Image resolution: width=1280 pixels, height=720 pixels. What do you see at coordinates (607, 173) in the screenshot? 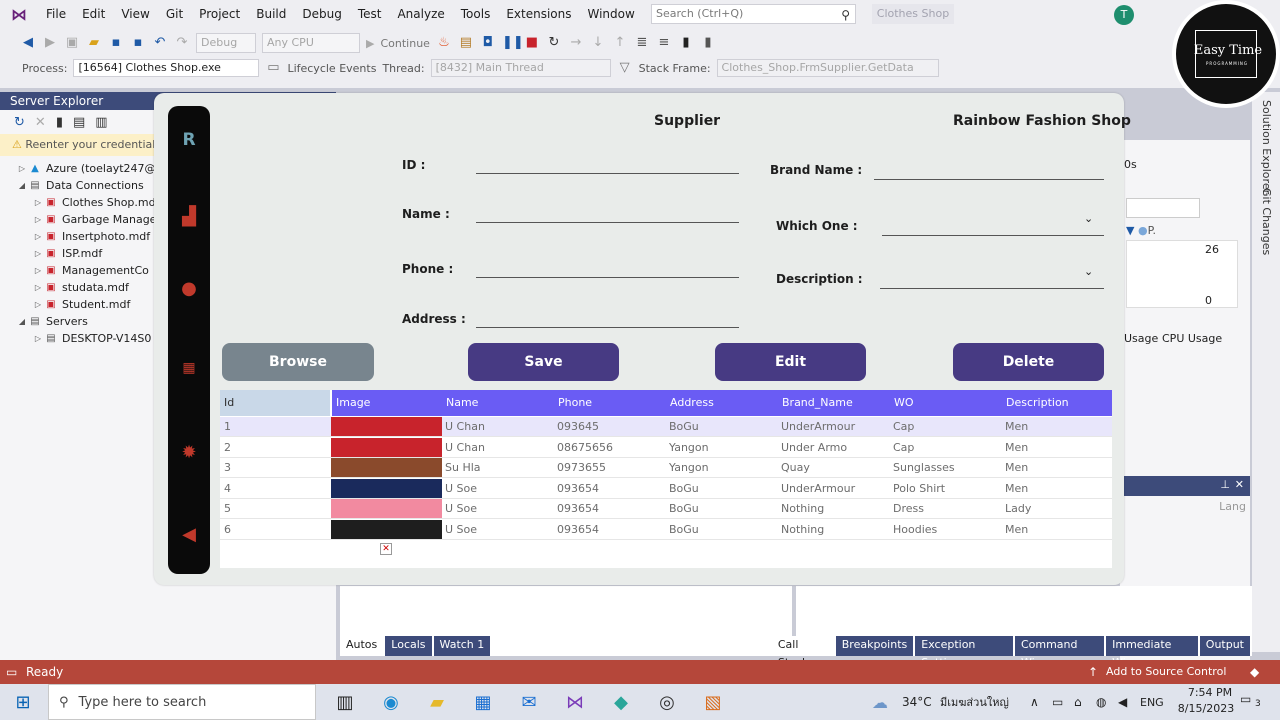
I see `id-input` at bounding box center [607, 173].